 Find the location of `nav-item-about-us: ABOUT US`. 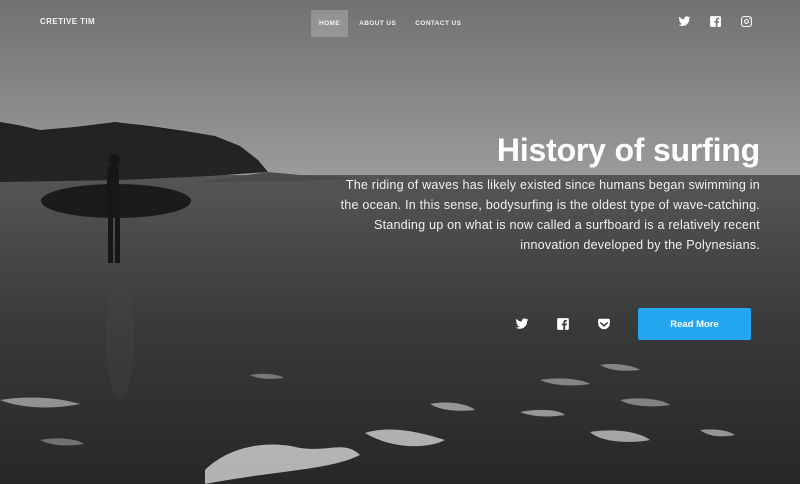

nav-item-about-us: ABOUT US is located at coordinates (377, 23).